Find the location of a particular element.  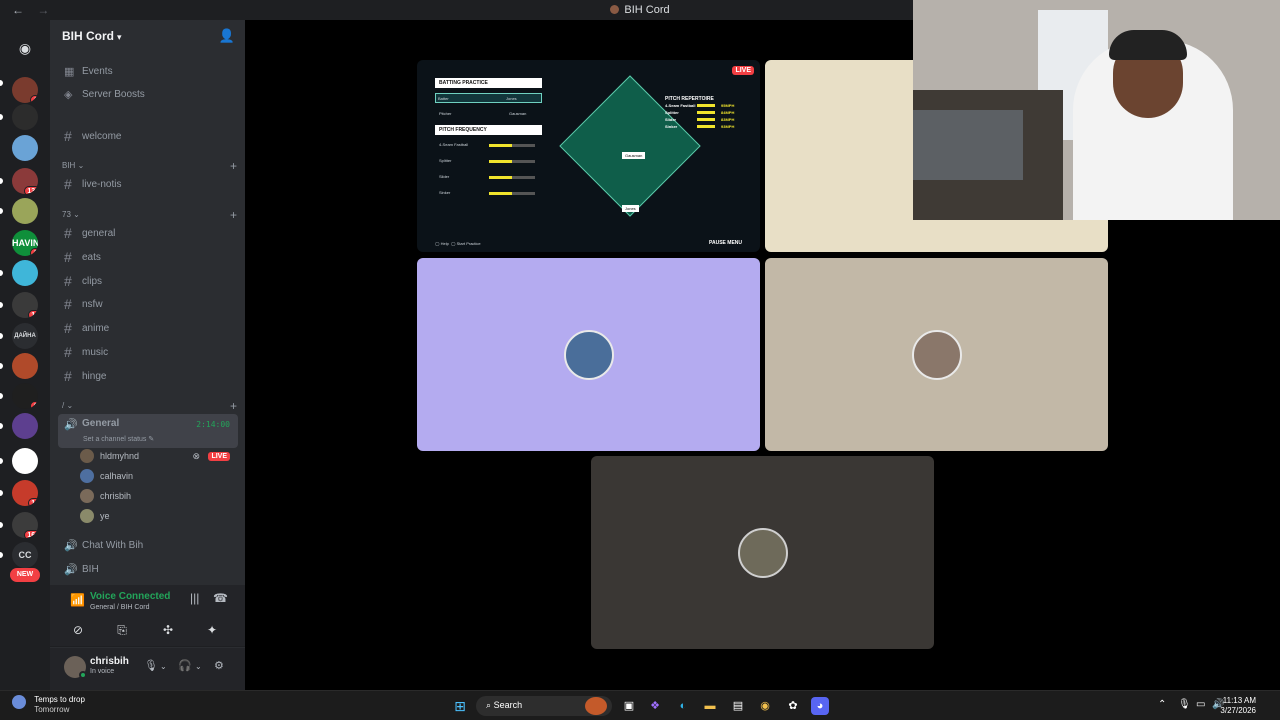

invite-icon: 👤 is located at coordinates (227, 36).